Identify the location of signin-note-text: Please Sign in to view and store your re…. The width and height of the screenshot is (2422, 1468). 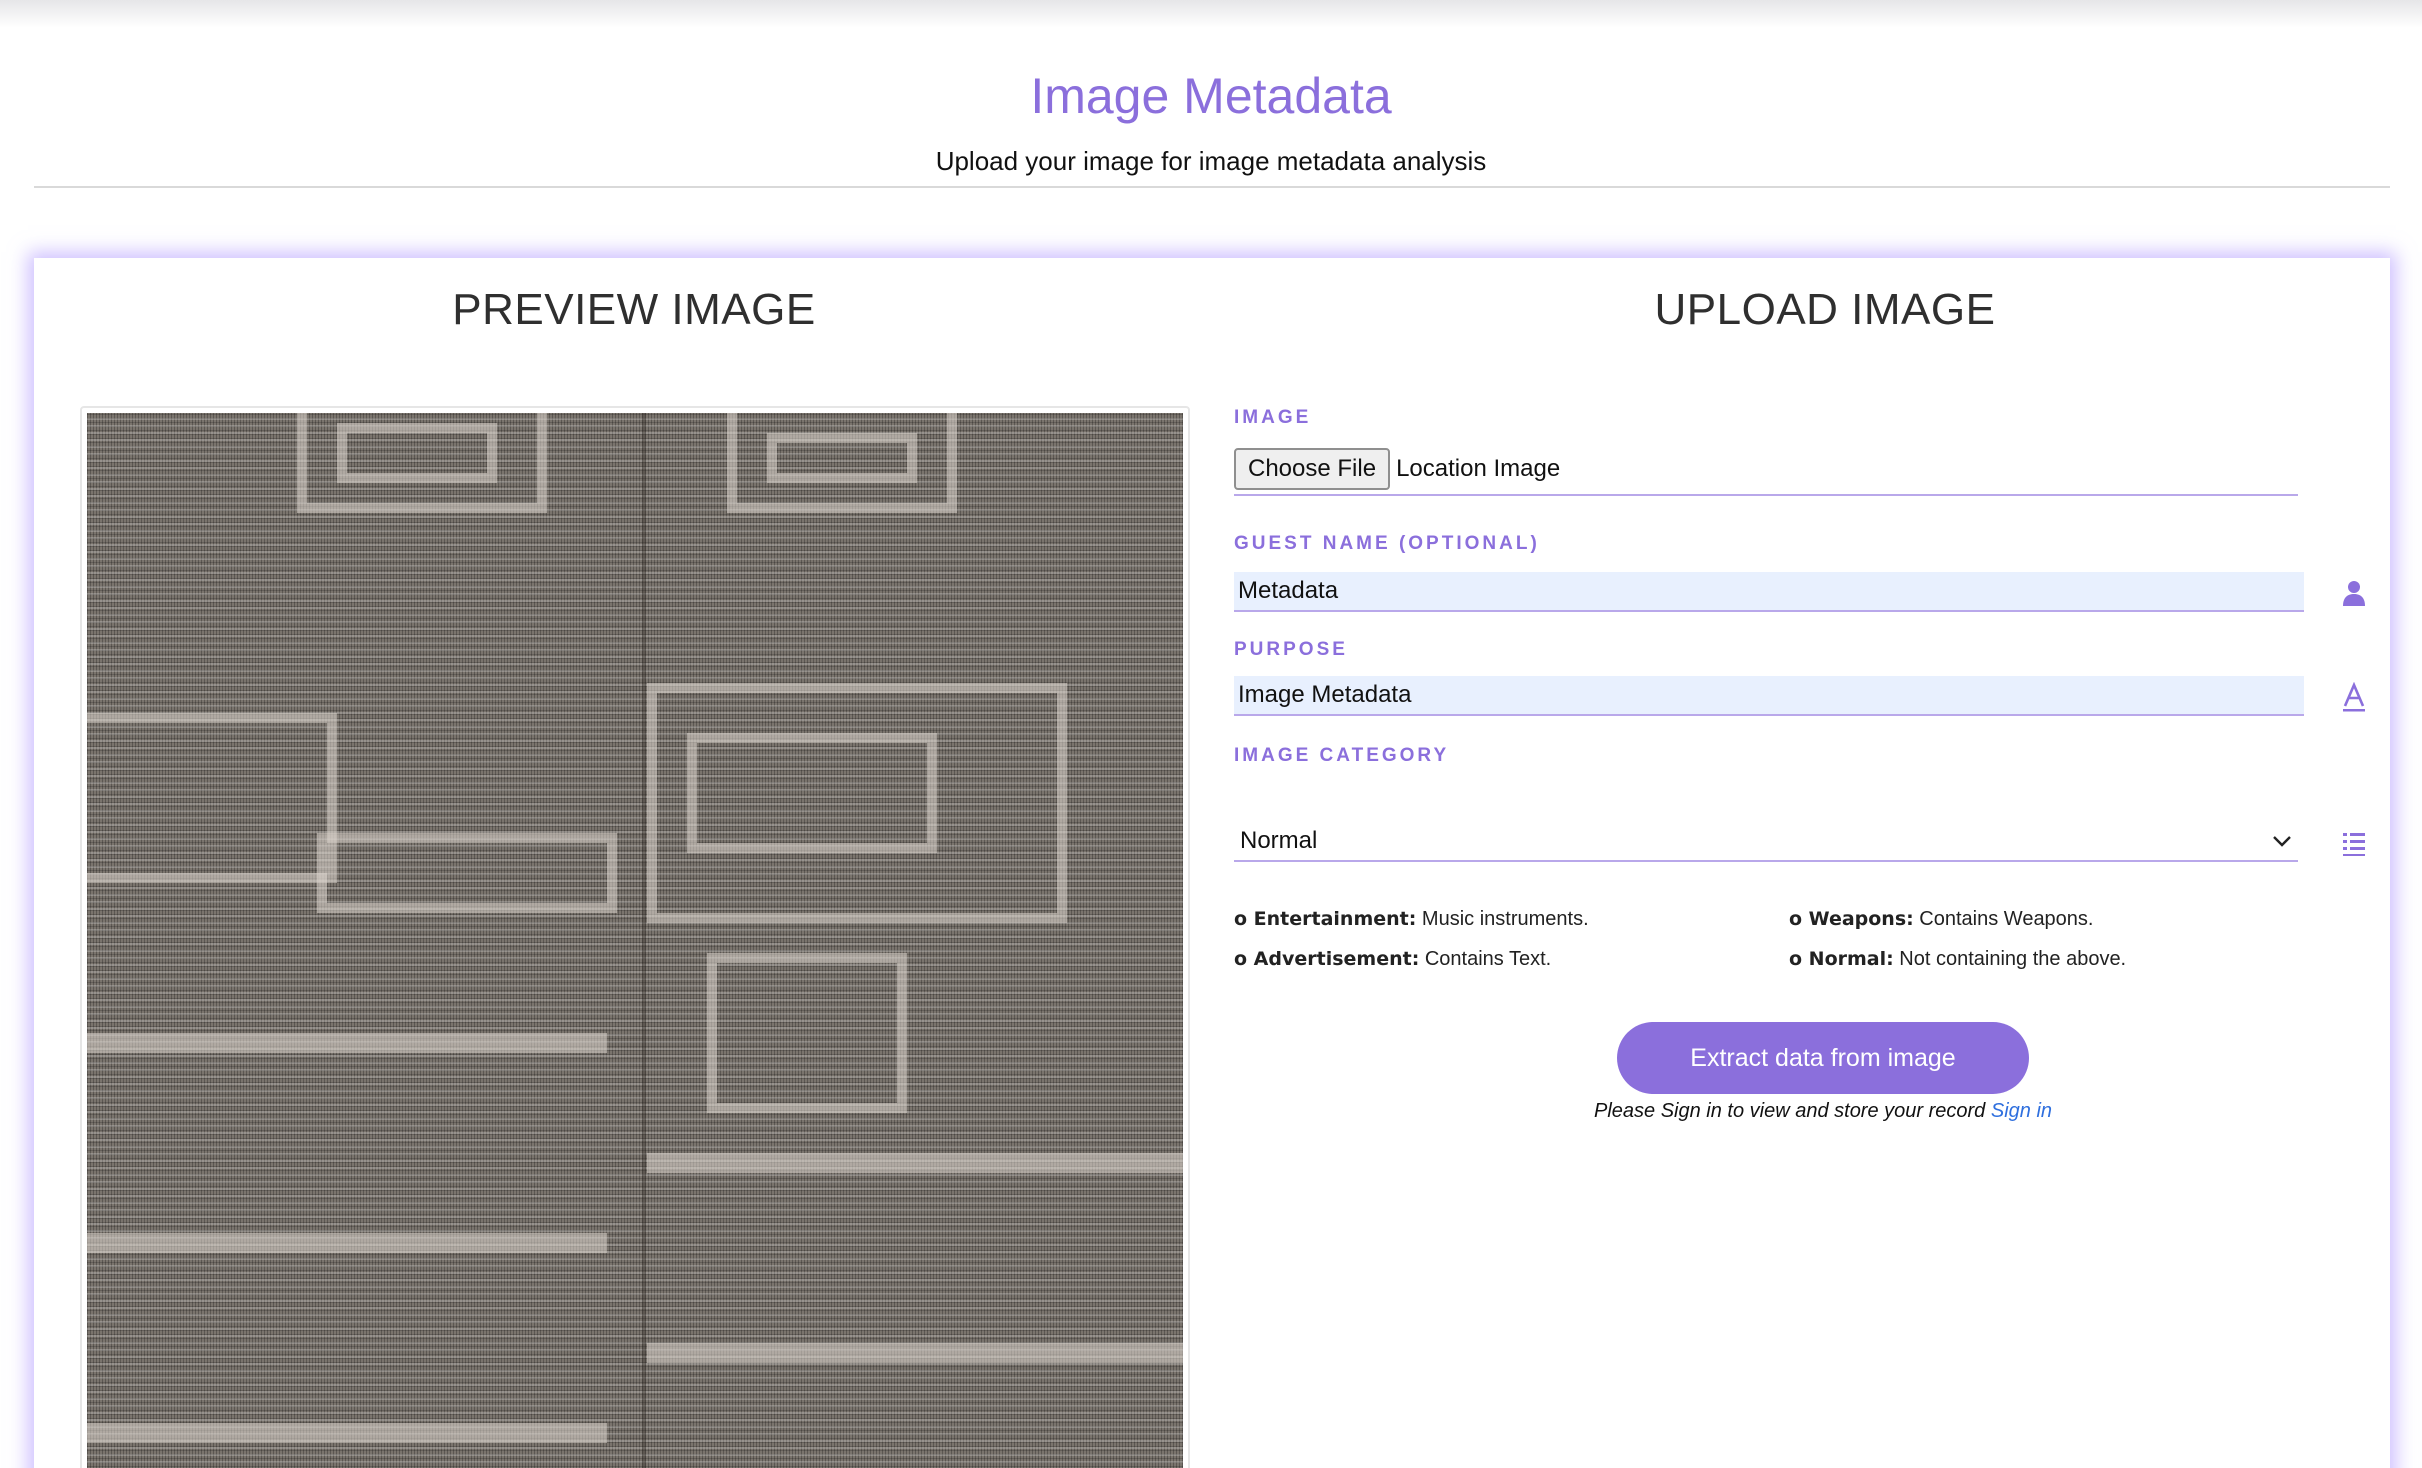
(1792, 1111).